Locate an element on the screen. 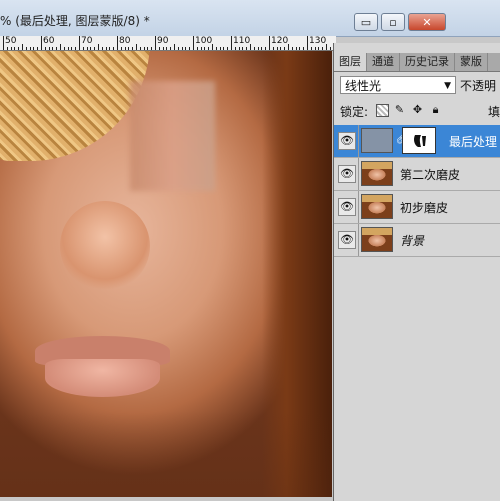 This screenshot has width=500, height=501. lock-move-icon: ✥ is located at coordinates (417, 109).